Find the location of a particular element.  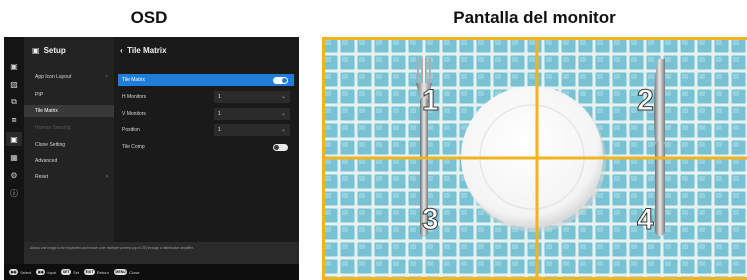

h-monitors-row: H Monitors 1 ⌄ is located at coordinates (206, 97).